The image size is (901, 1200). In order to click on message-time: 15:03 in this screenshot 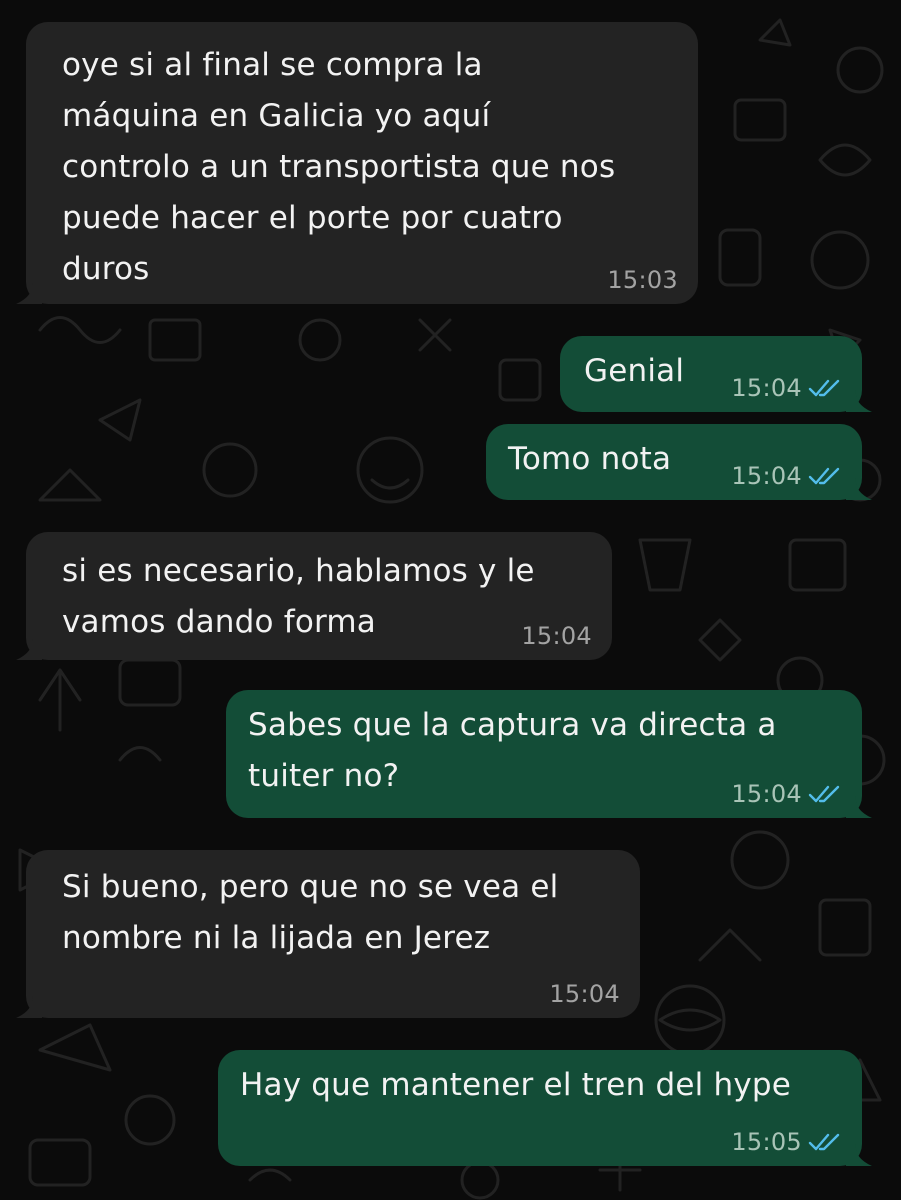, I will do `click(642, 280)`.